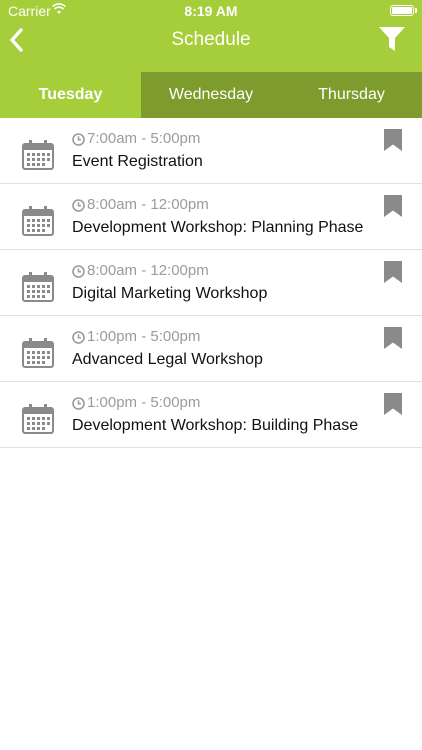  I want to click on page-title: Schedule, so click(211, 39).